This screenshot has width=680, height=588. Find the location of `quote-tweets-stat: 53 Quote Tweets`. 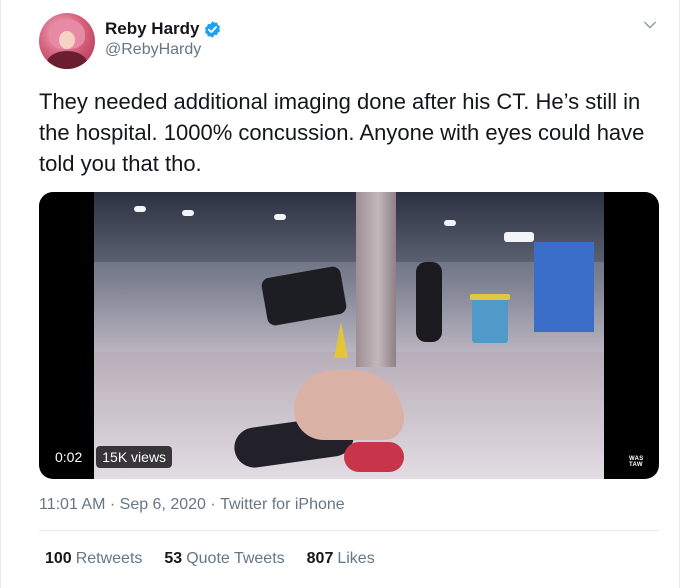

quote-tweets-stat: 53 Quote Tweets is located at coordinates (224, 559).